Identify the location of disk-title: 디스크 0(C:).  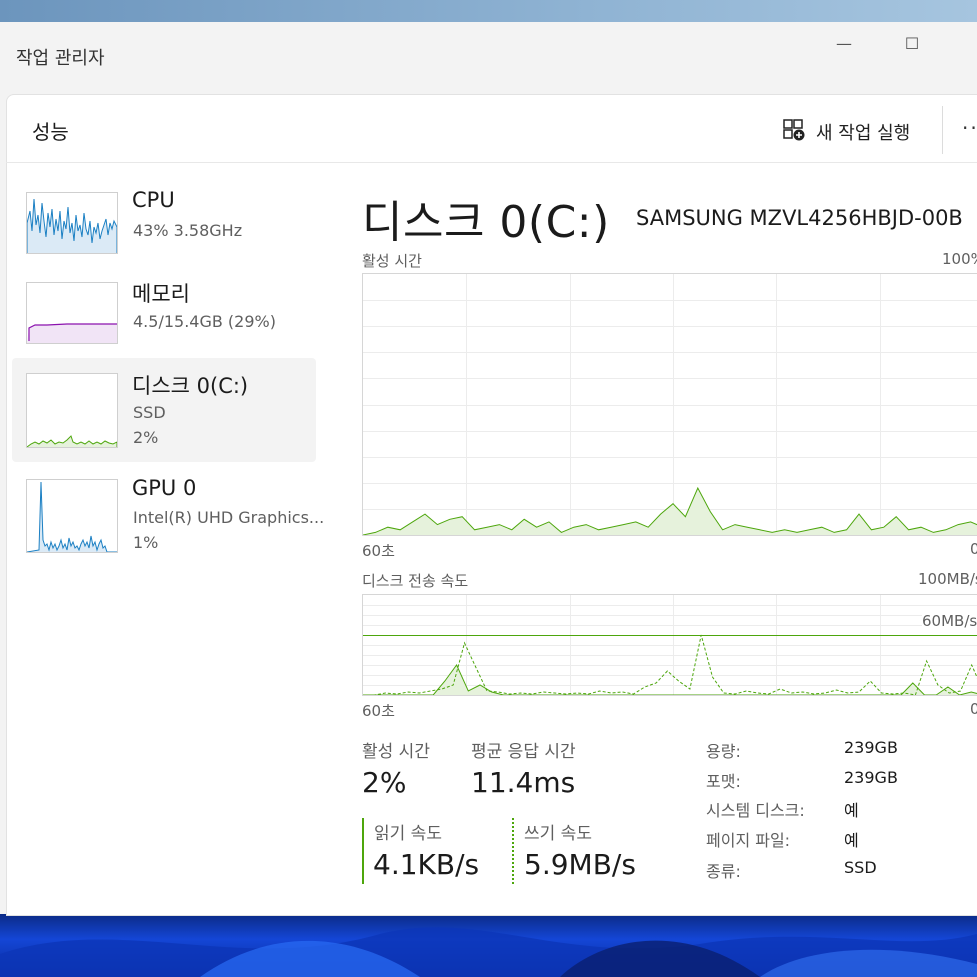
(486, 222).